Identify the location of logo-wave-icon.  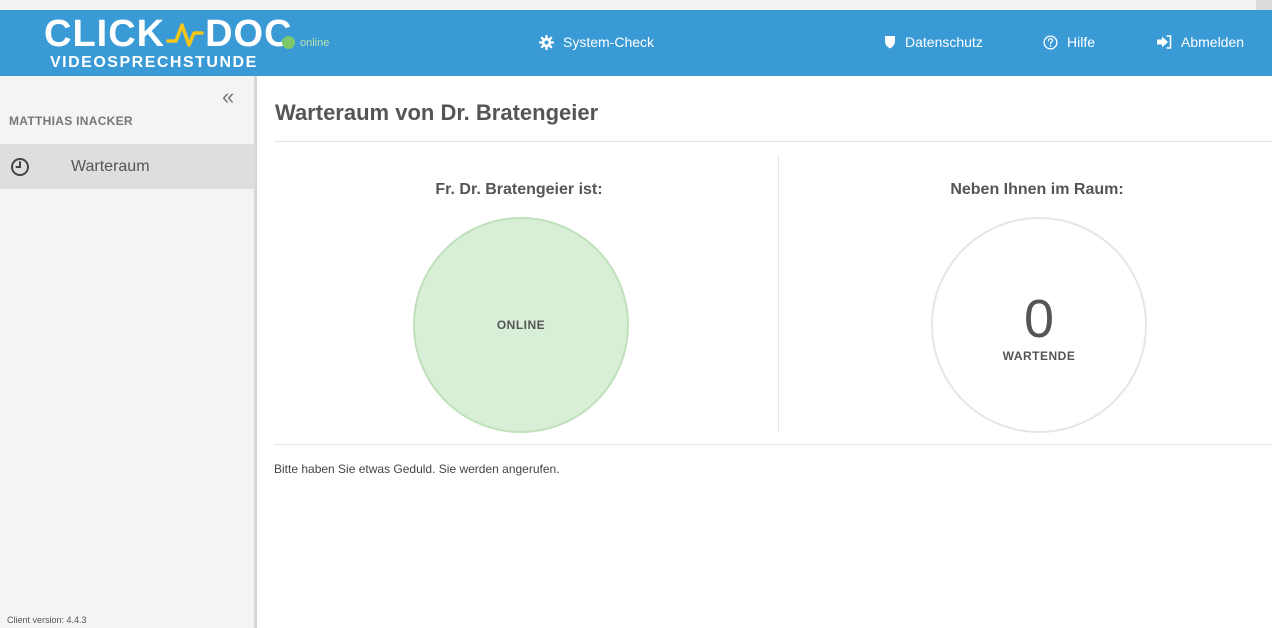
(185, 35).